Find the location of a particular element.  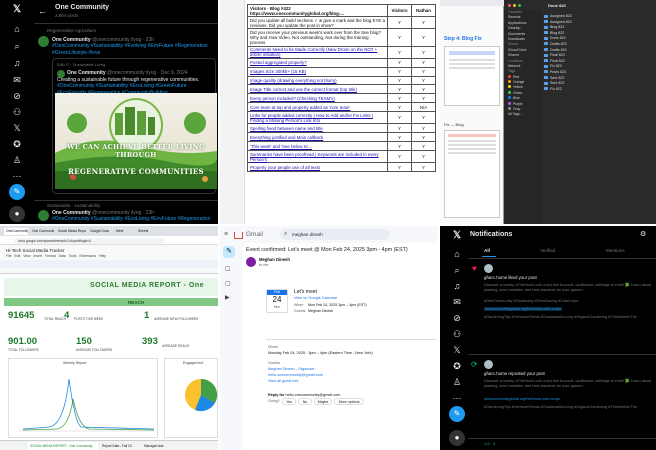

row-task-link: Everything justified and Main callback is located at coordinates (317, 137).